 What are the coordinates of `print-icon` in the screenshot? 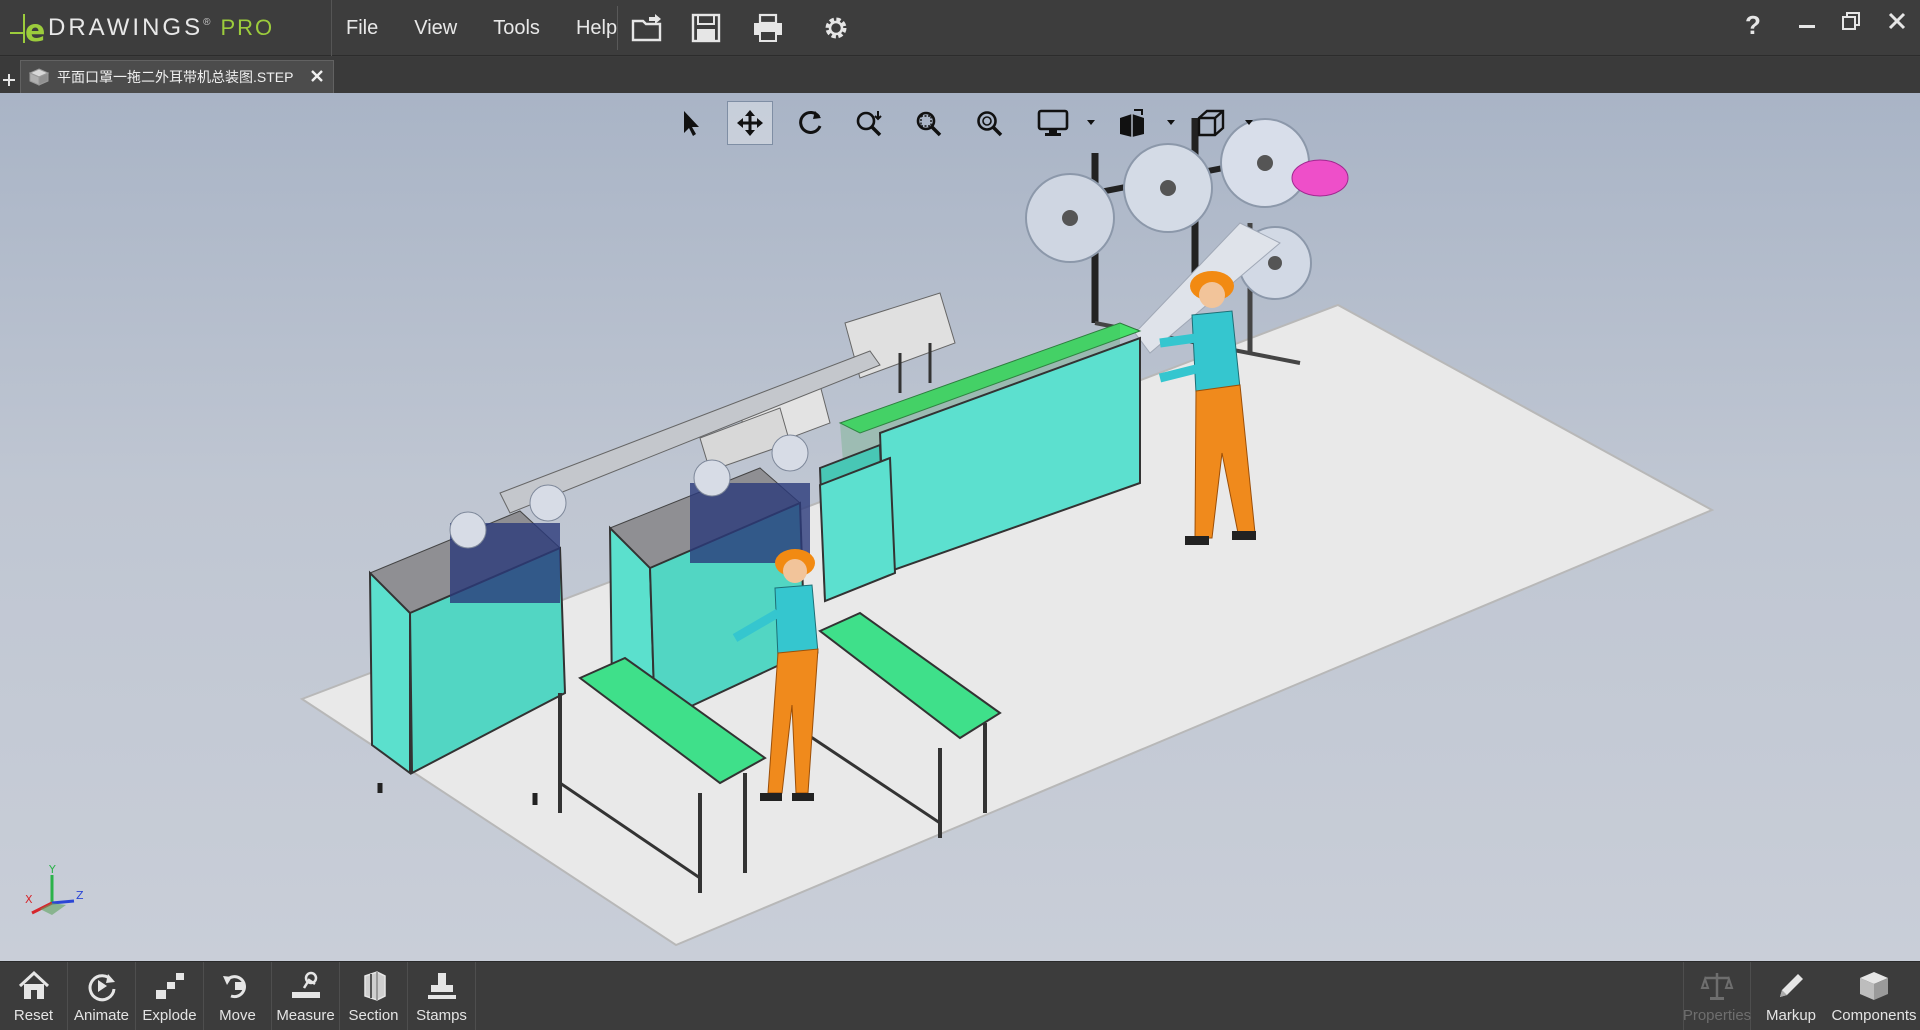 It's located at (768, 27).